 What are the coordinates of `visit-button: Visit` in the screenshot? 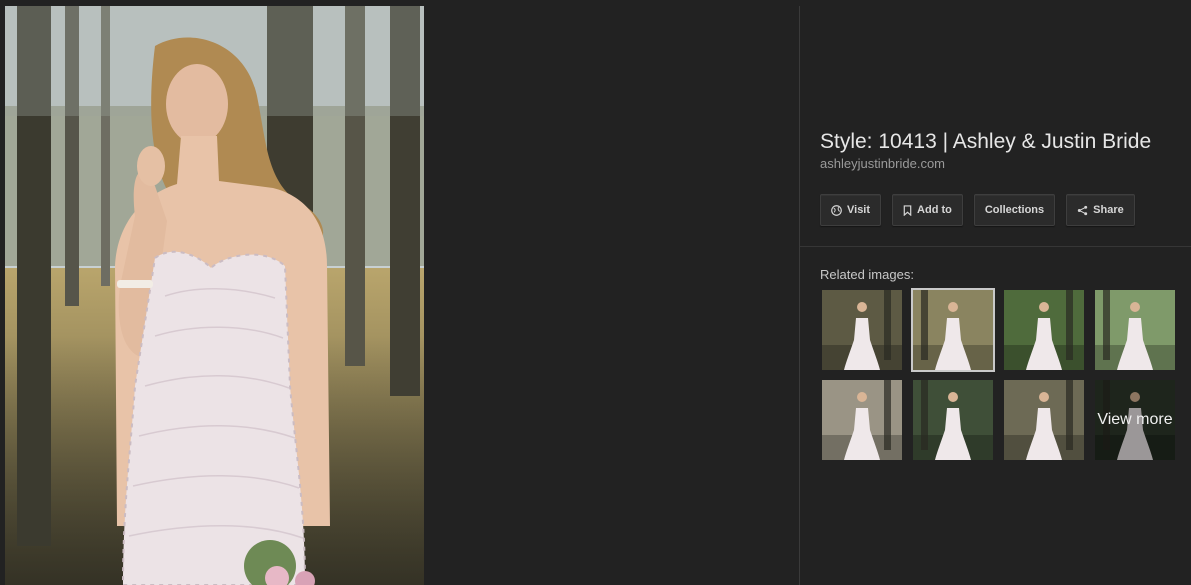 It's located at (851, 210).